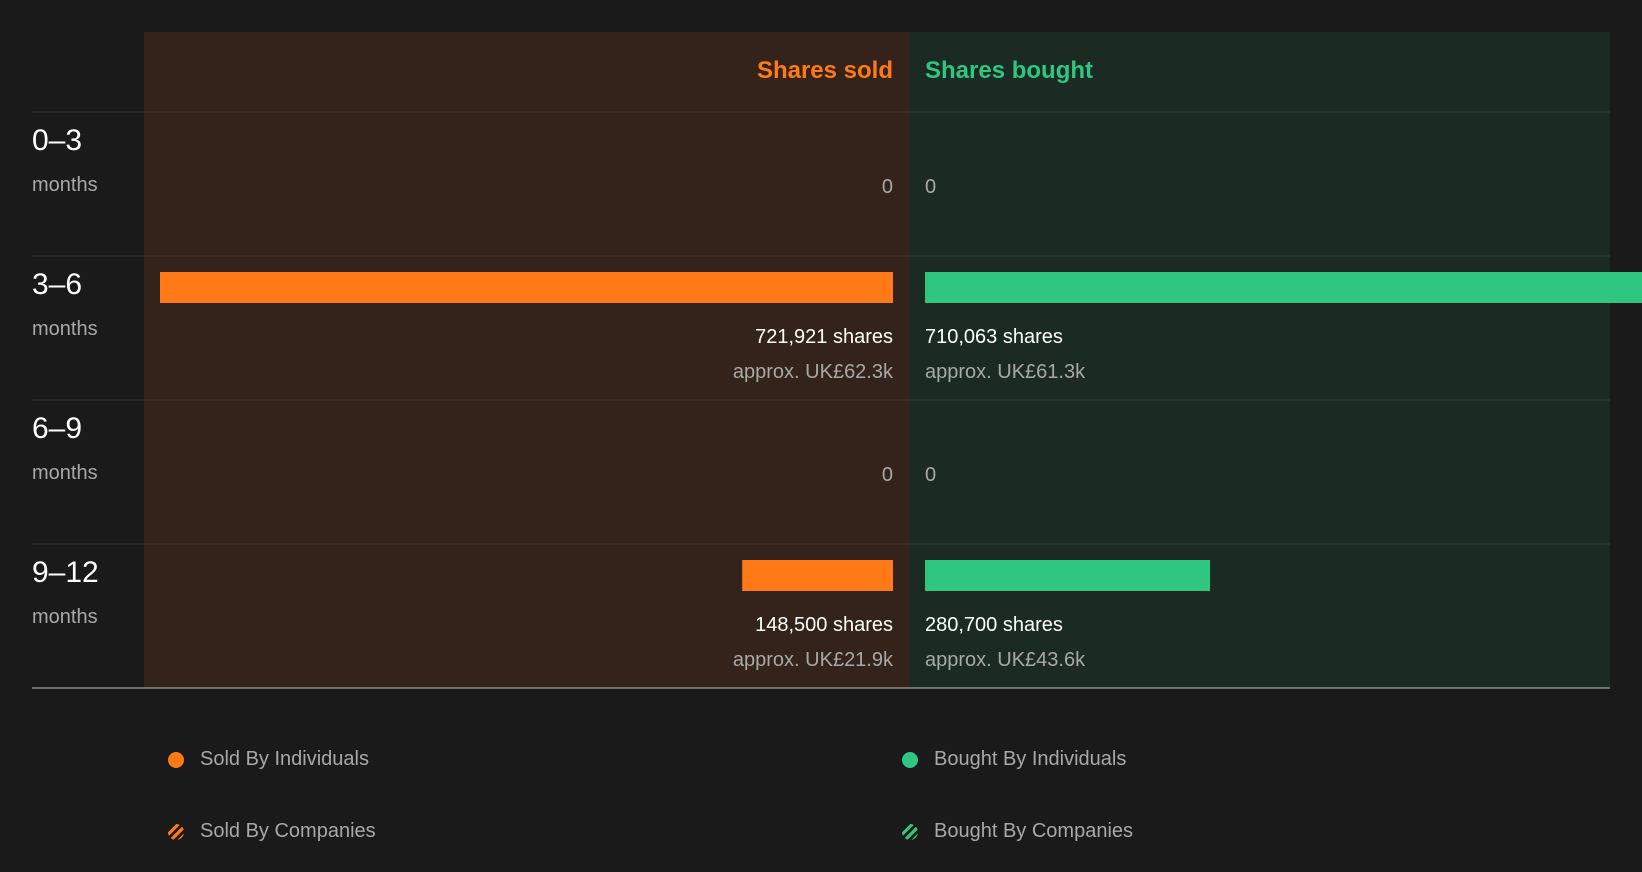 The height and width of the screenshot is (872, 1642). Describe the element at coordinates (1030, 759) in the screenshot. I see `legend-label: Bought By Individuals` at that location.